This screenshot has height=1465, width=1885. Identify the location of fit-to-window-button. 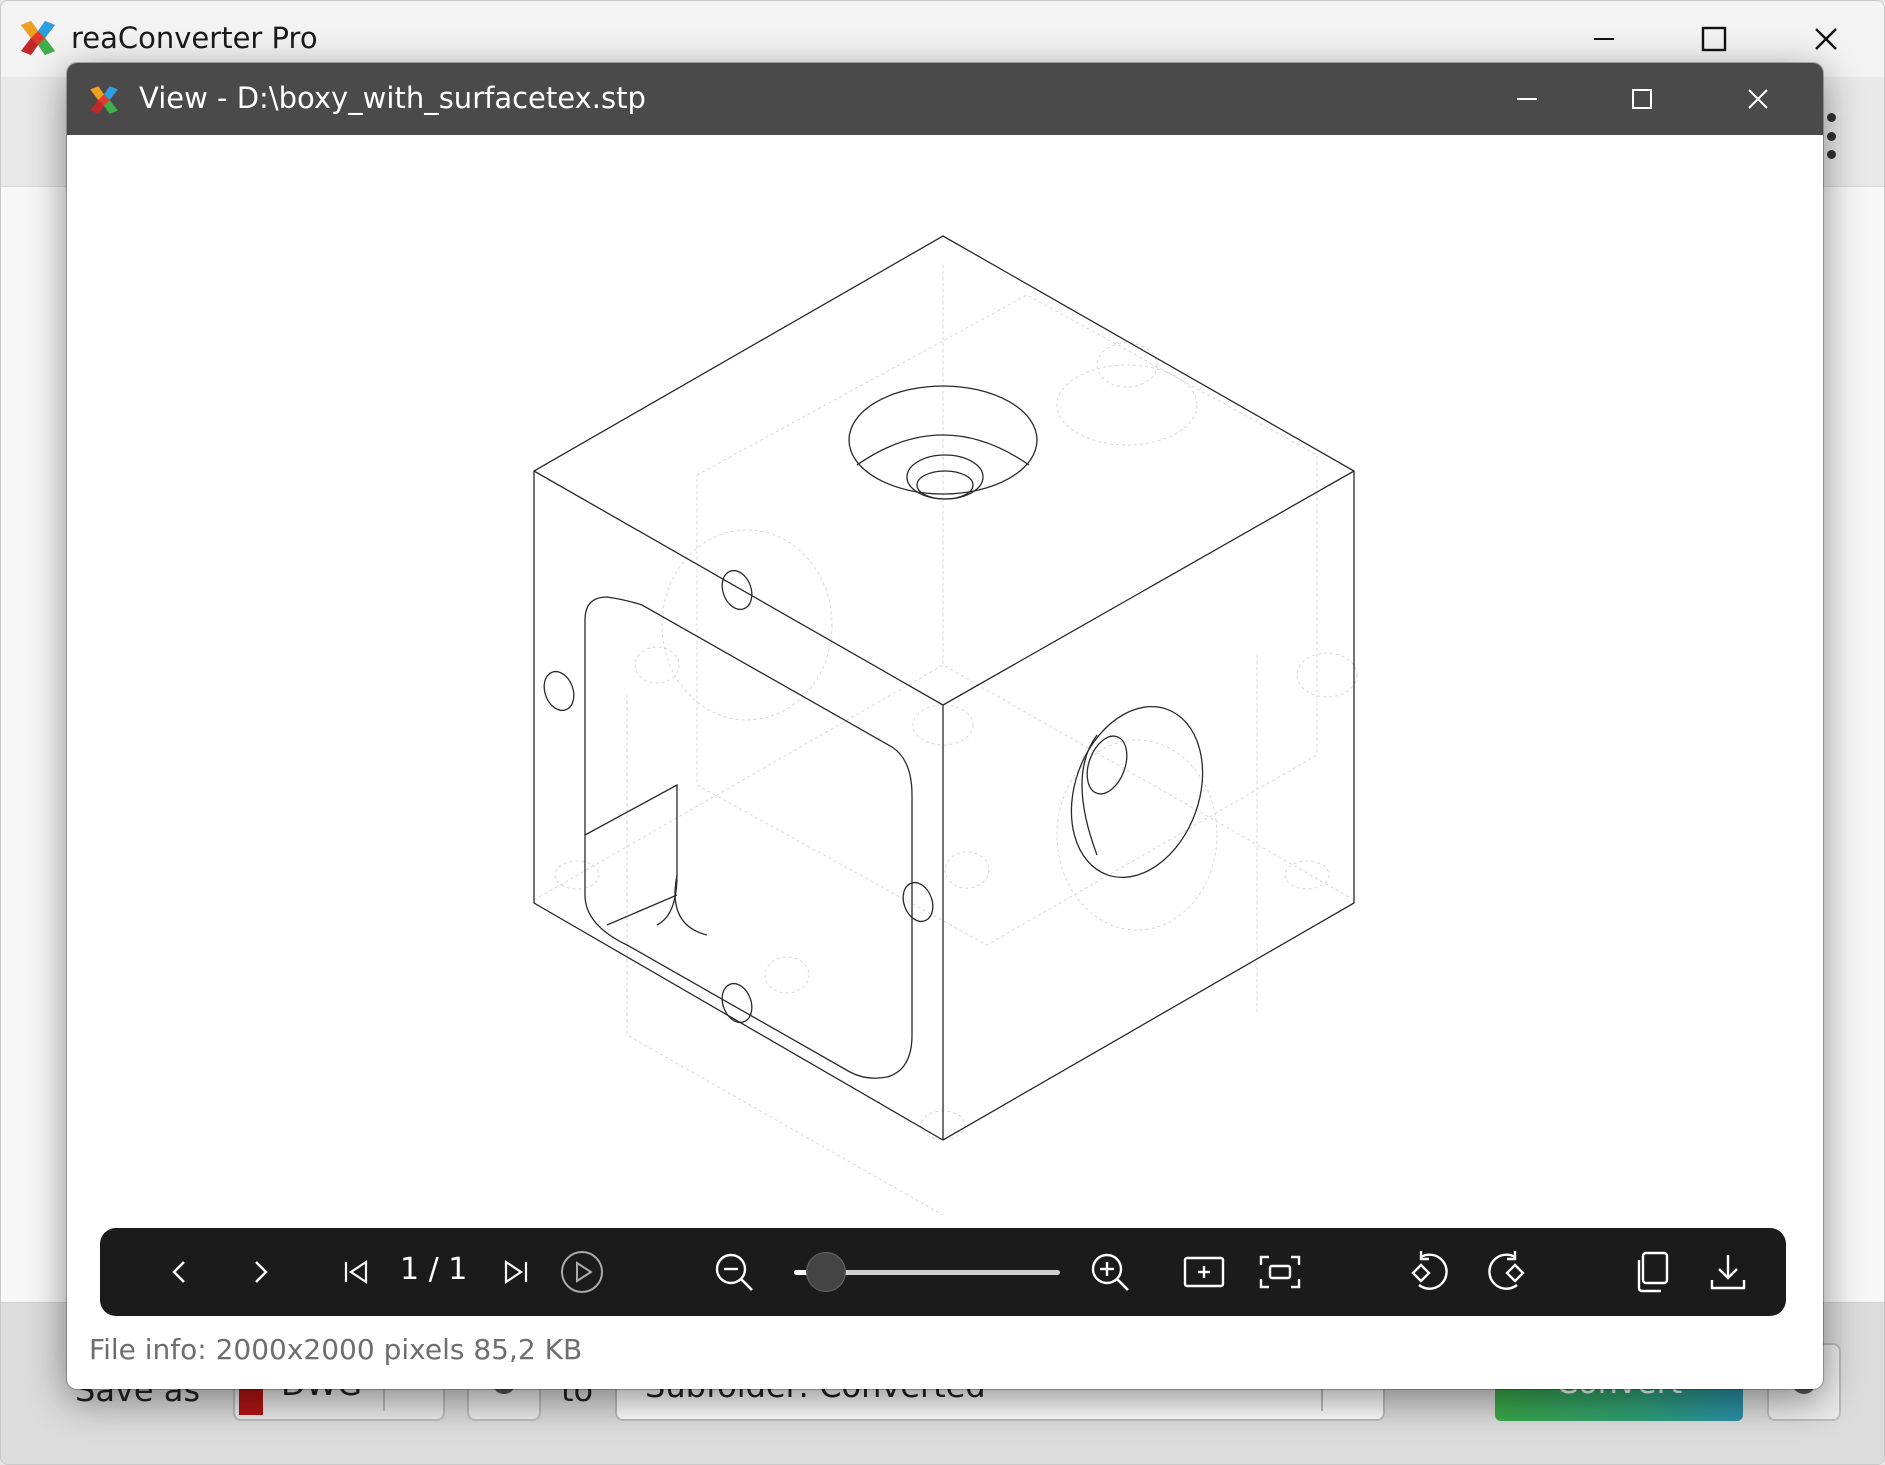
(1204, 1272).